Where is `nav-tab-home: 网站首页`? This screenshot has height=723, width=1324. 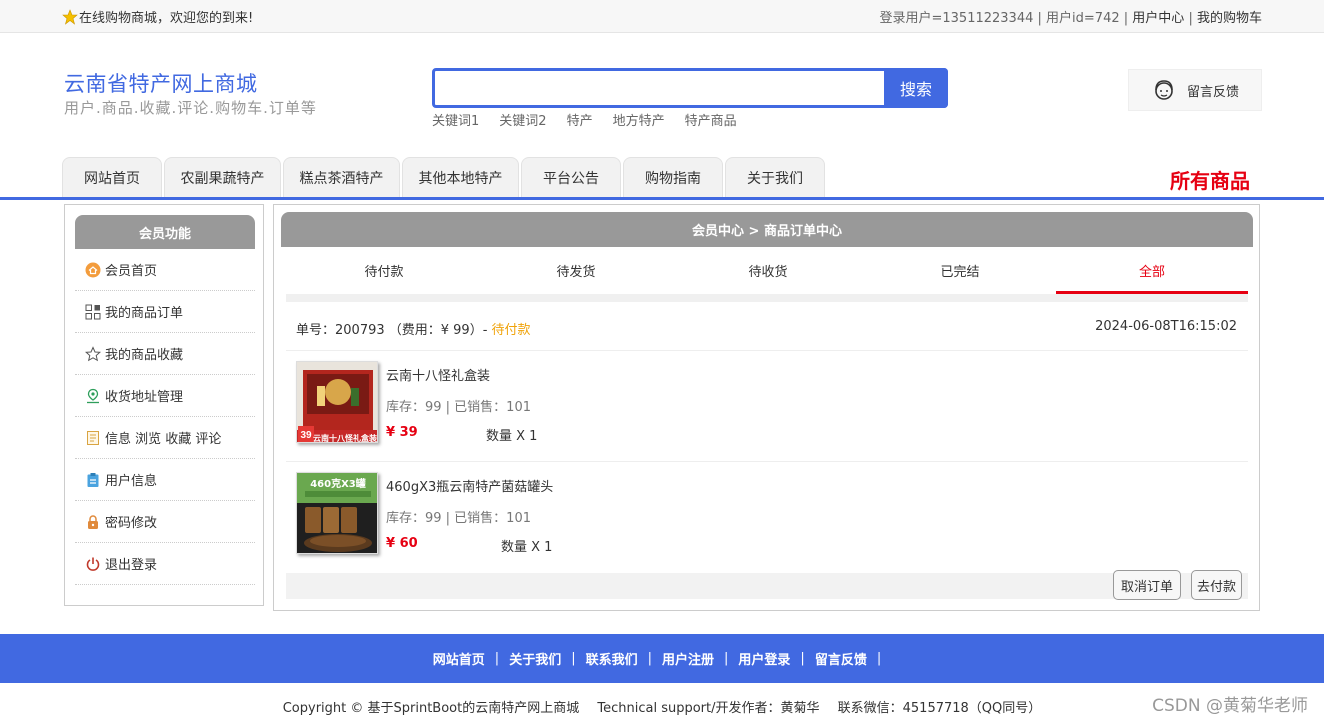 nav-tab-home: 网站首页 is located at coordinates (112, 177).